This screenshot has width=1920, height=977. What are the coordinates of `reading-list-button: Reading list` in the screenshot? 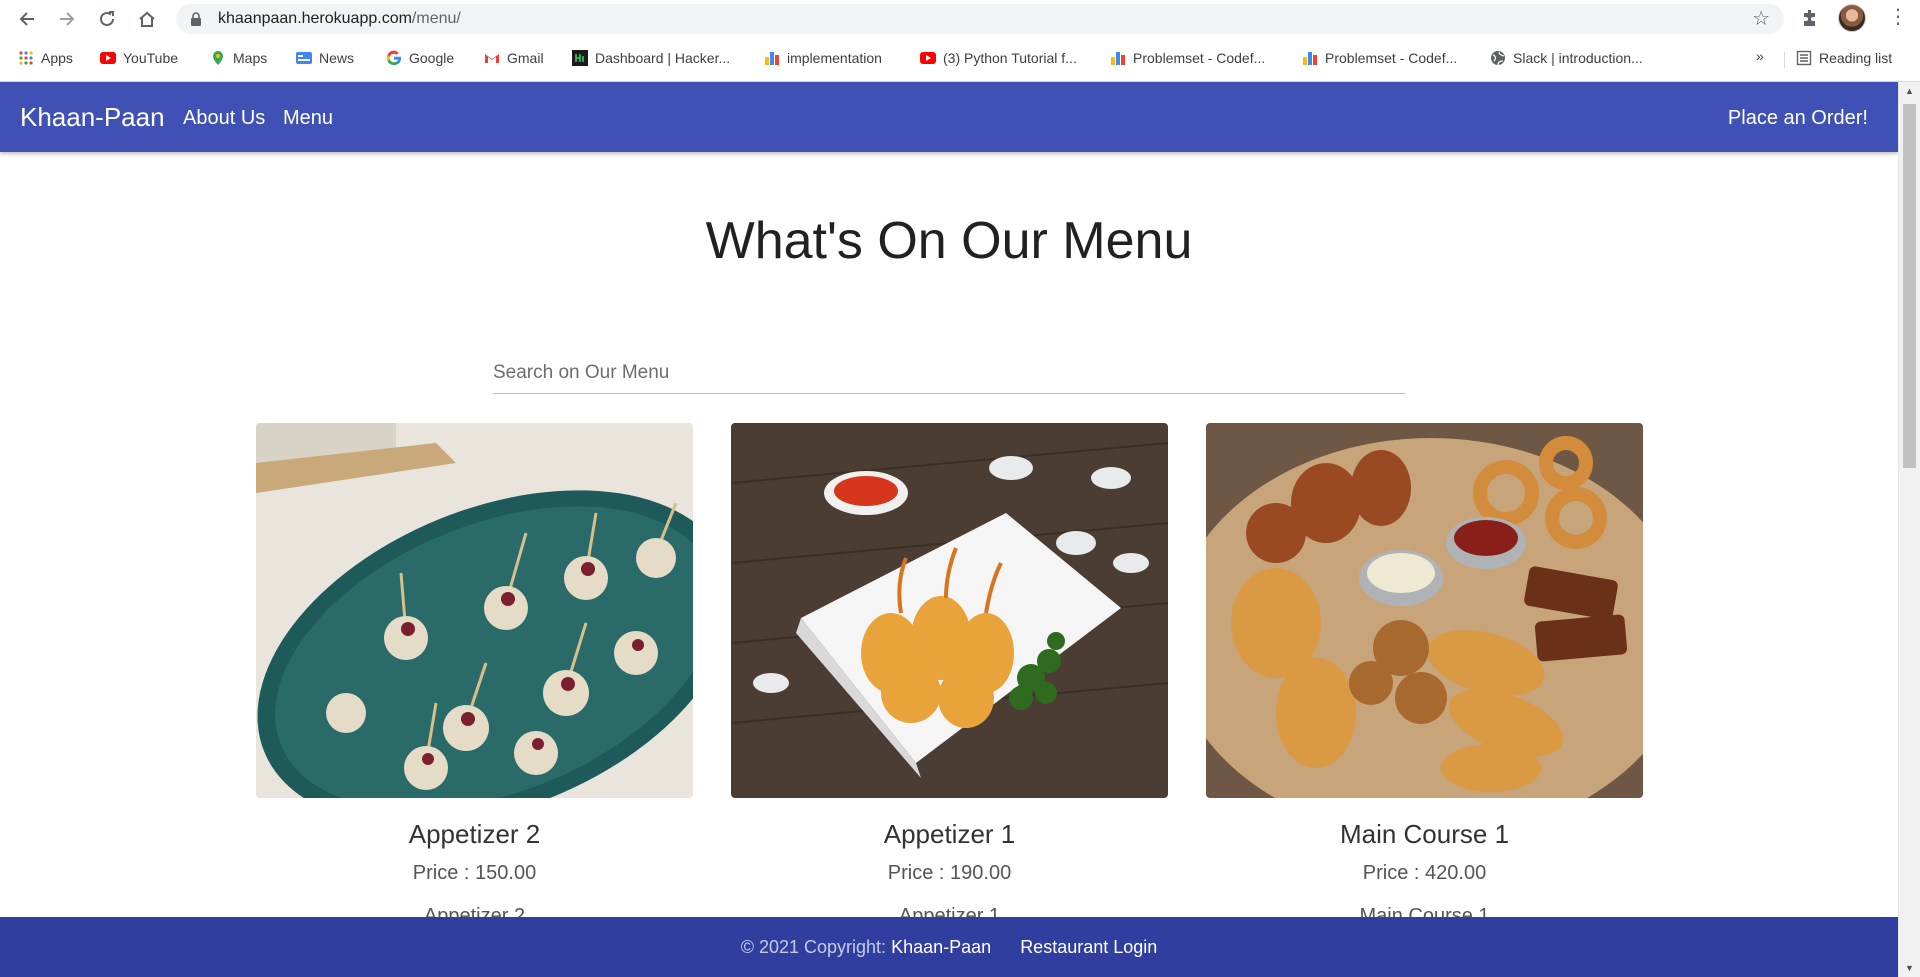 It's located at (1844, 58).